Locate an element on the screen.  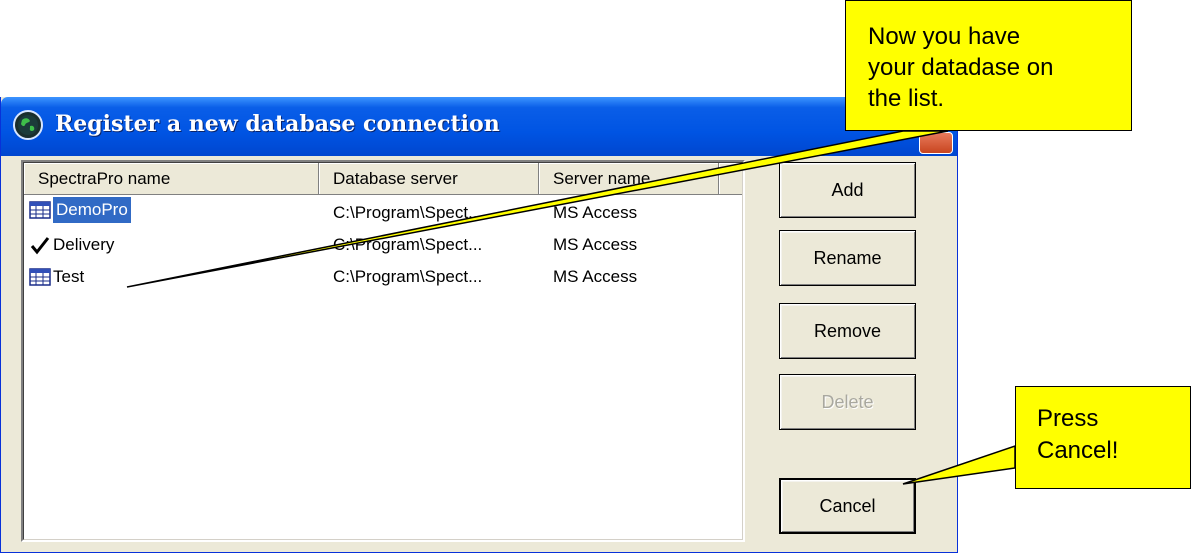
remove-button: Remove is located at coordinates (847, 331).